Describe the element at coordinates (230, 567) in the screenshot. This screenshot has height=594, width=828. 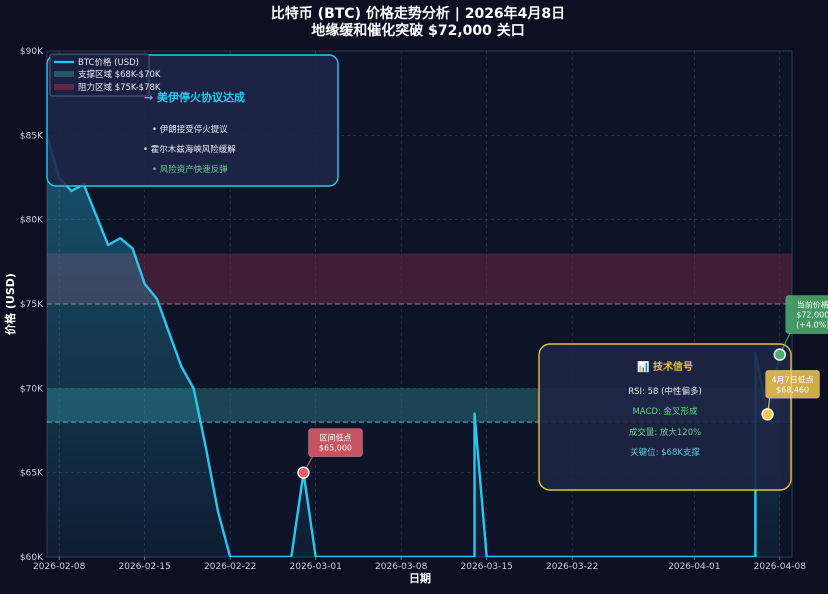
I see `x-tick-label: 2026-02-22` at that location.